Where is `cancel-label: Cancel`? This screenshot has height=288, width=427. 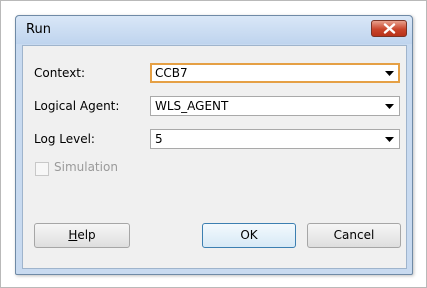 cancel-label: Cancel is located at coordinates (354, 235).